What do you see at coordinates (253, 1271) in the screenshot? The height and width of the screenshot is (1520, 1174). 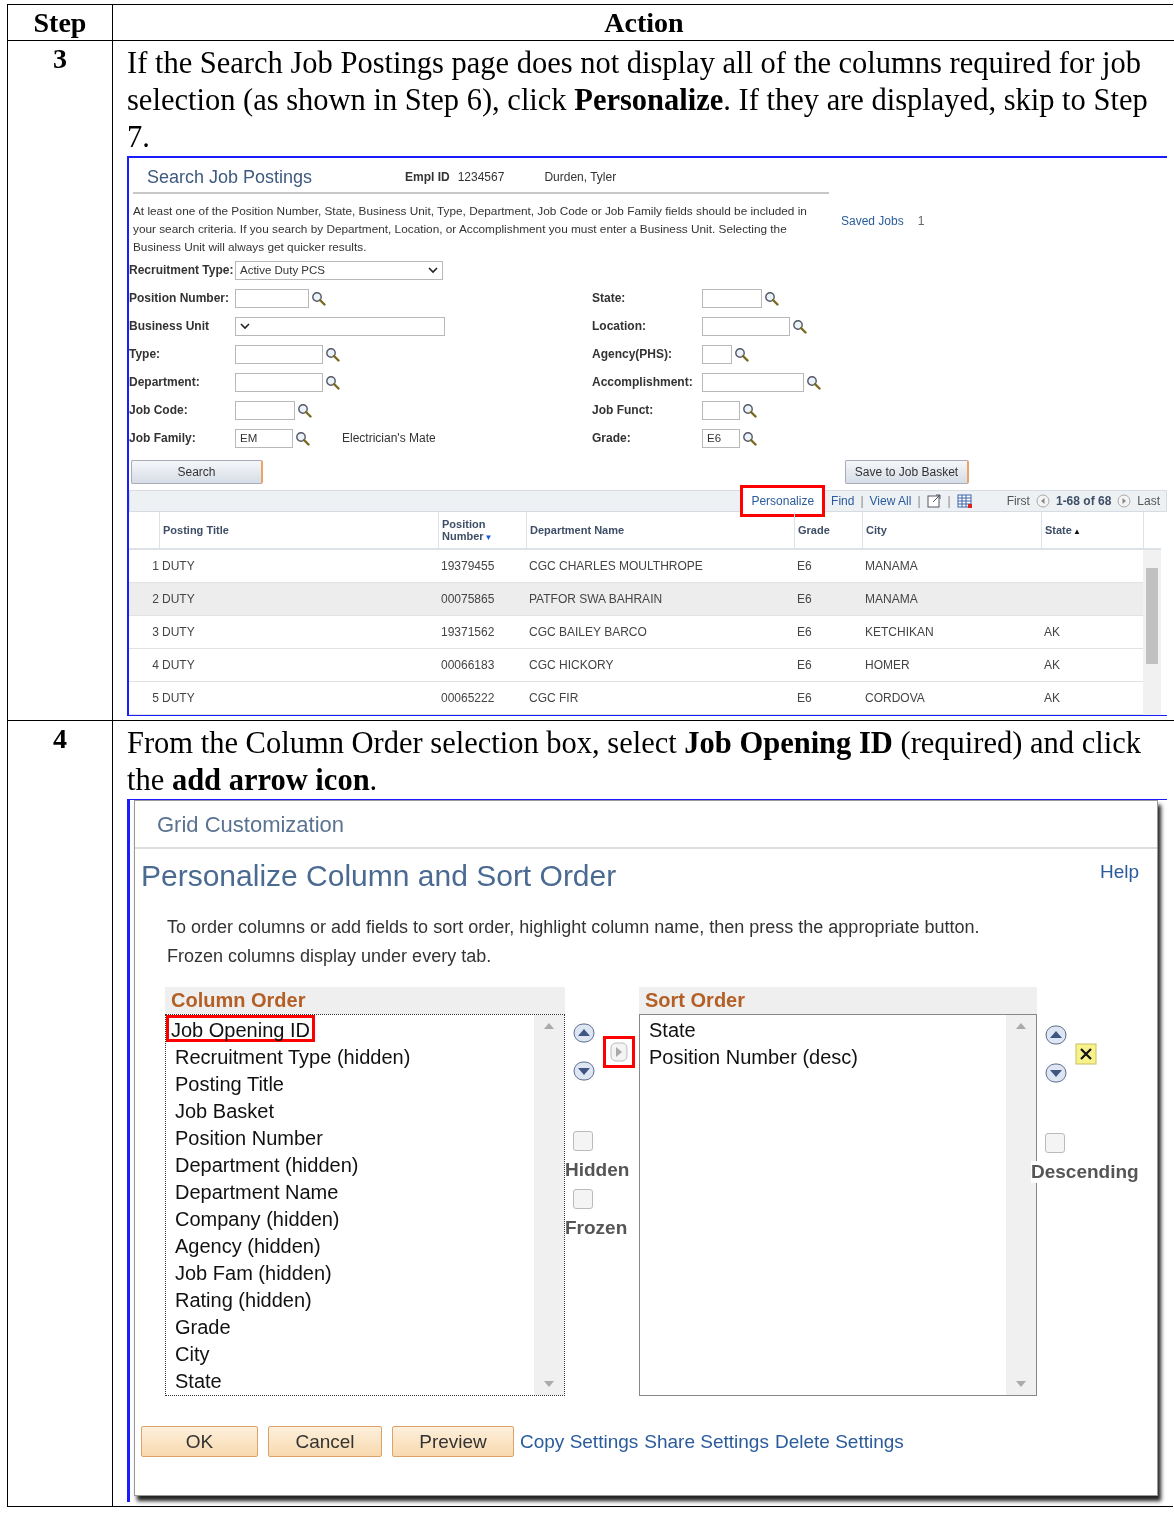 I see `list-item: Job Fam (hidden)` at bounding box center [253, 1271].